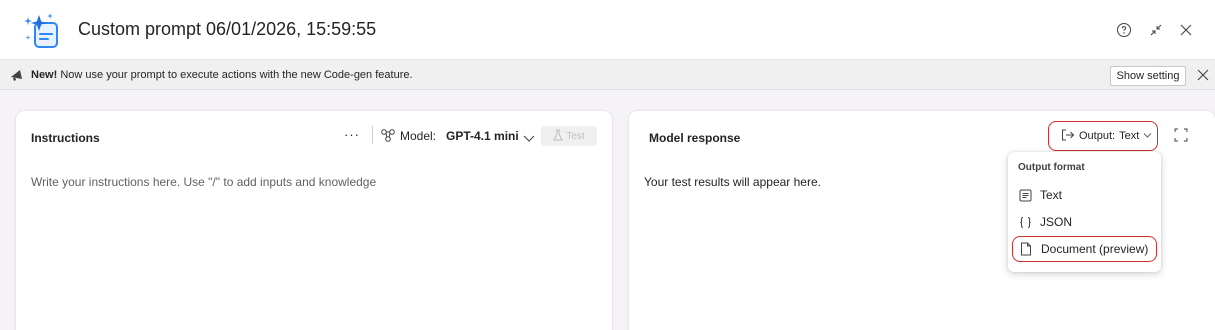 This screenshot has width=1215, height=330. I want to click on output-arrow-icon, so click(1068, 136).